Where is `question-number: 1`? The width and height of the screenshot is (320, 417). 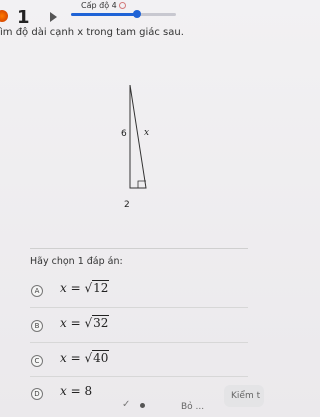 question-number: 1 is located at coordinates (23, 17).